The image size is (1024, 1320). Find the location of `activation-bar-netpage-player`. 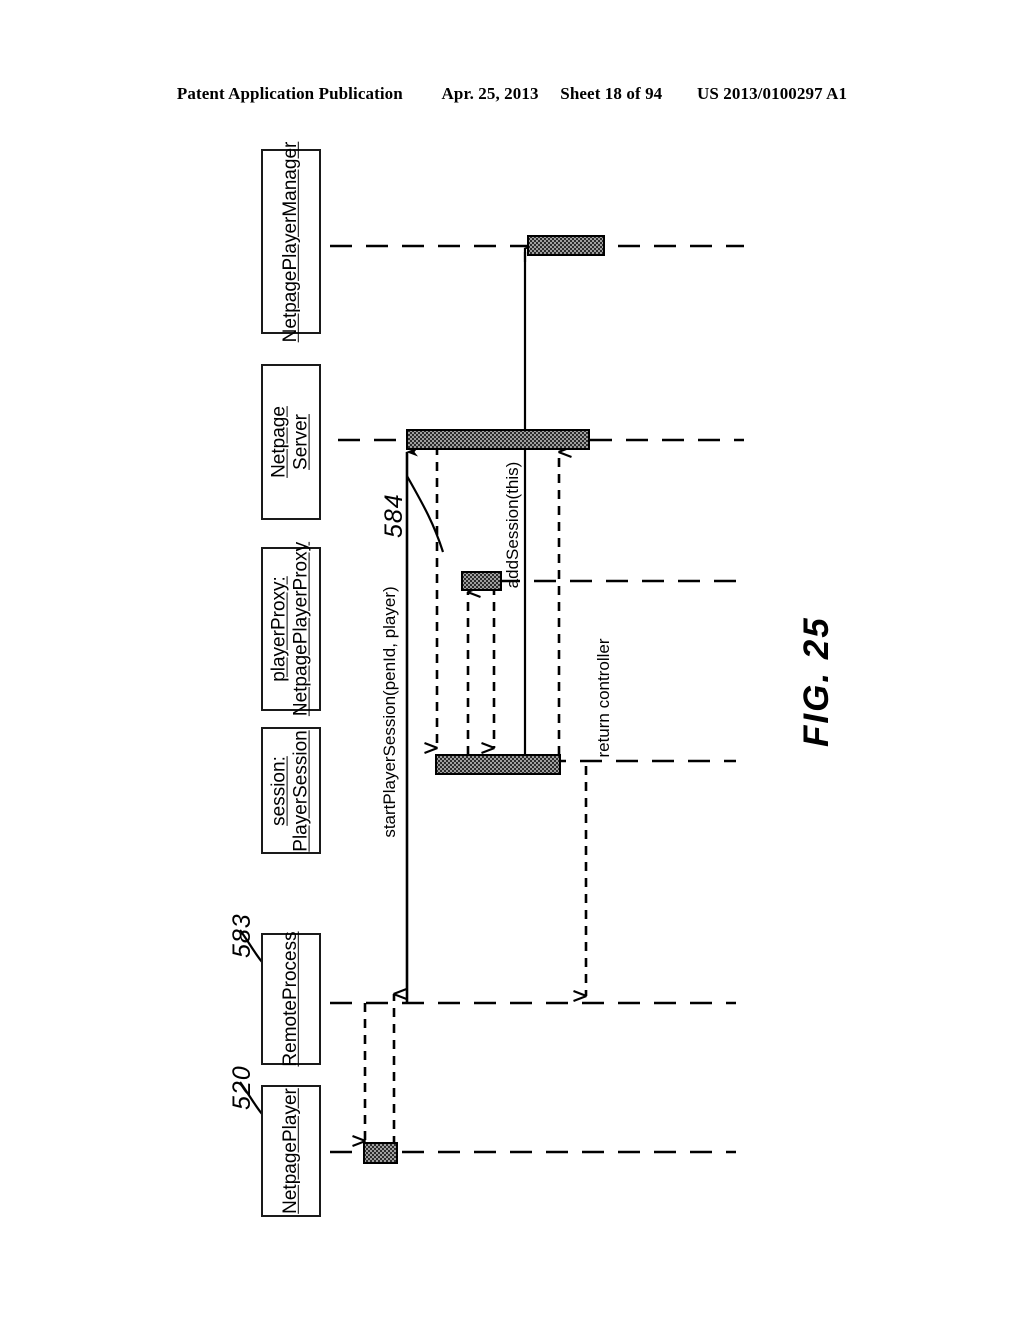

activation-bar-netpage-player is located at coordinates (380, 1153).